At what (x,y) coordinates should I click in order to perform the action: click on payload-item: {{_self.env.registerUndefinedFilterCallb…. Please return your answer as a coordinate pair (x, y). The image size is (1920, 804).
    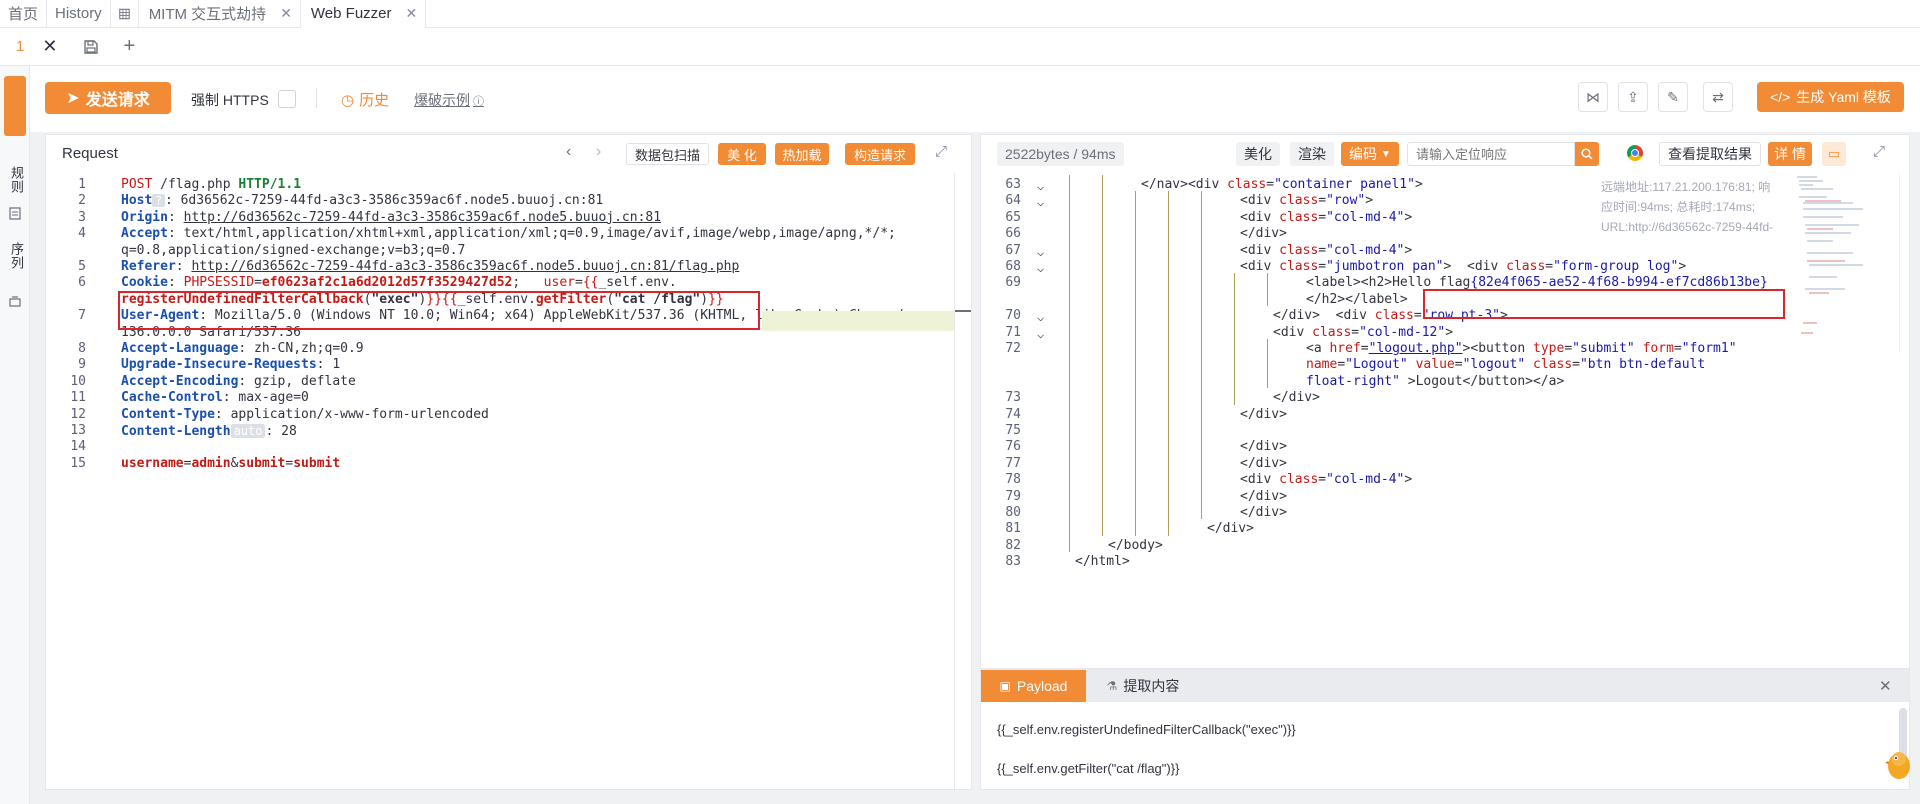
    Looking at the image, I should click on (1146, 730).